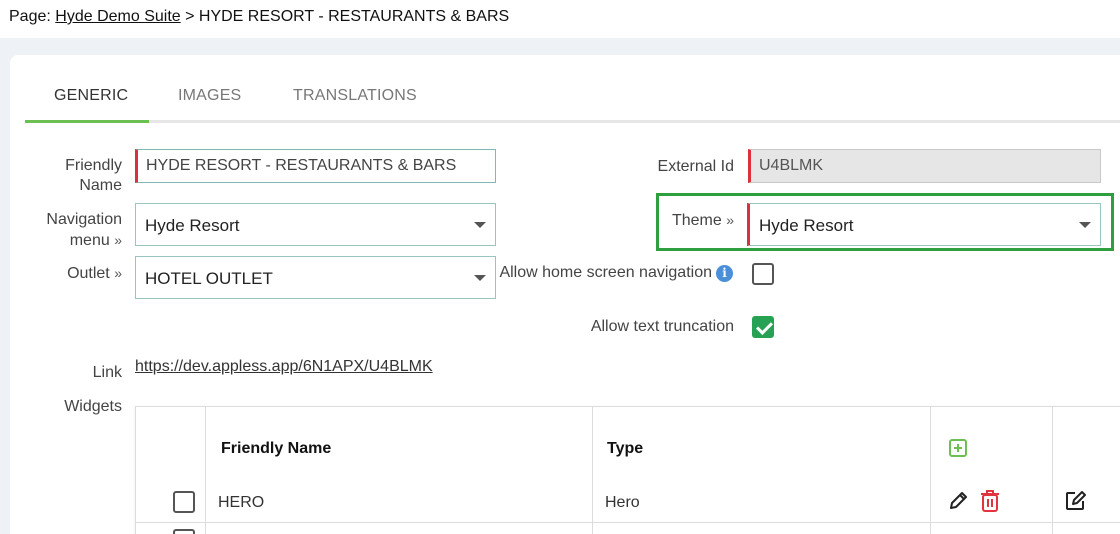  I want to click on friendly-name-label: Friendly Name, so click(81, 176).